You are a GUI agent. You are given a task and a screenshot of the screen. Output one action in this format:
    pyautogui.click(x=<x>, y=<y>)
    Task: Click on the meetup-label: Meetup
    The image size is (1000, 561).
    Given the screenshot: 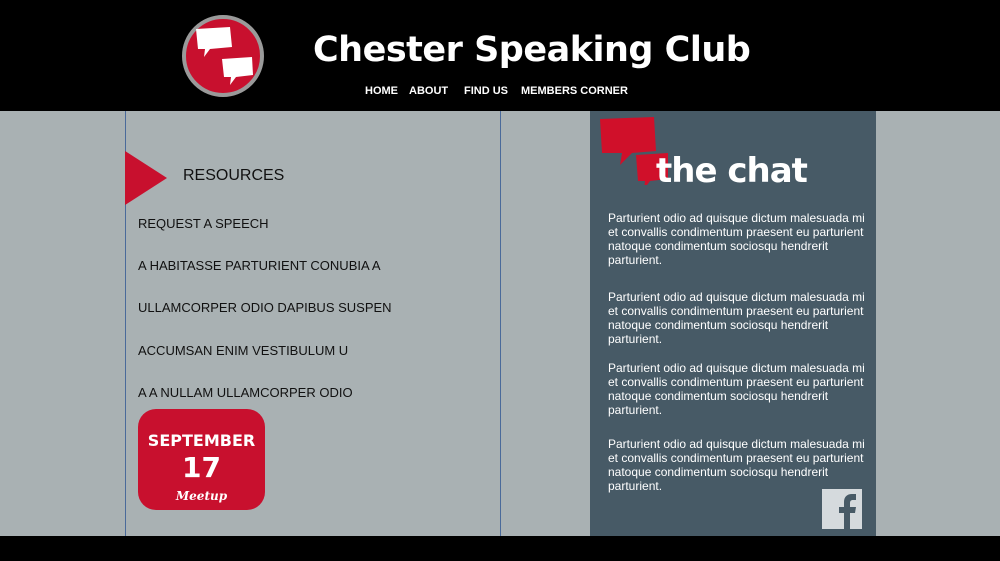 What is the action you would take?
    pyautogui.click(x=201, y=496)
    